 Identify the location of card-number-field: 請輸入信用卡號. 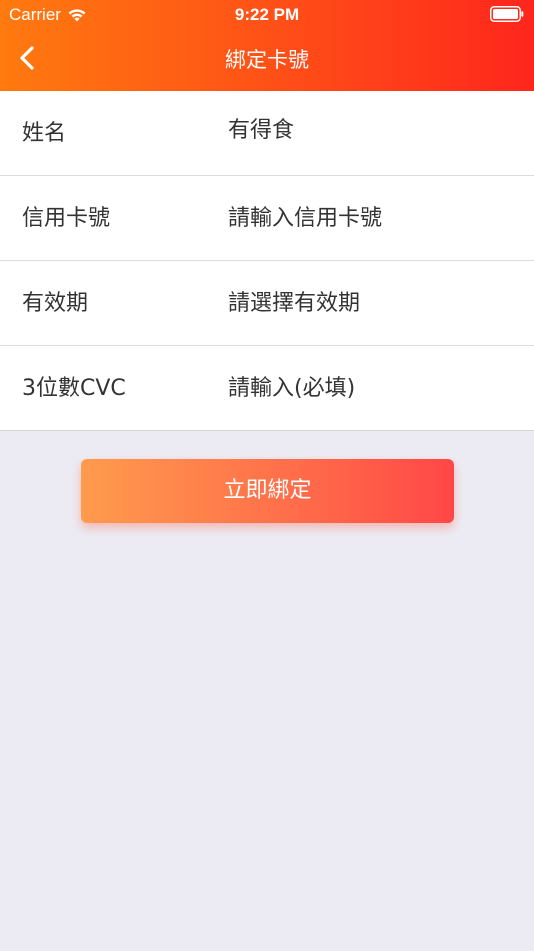
(373, 218).